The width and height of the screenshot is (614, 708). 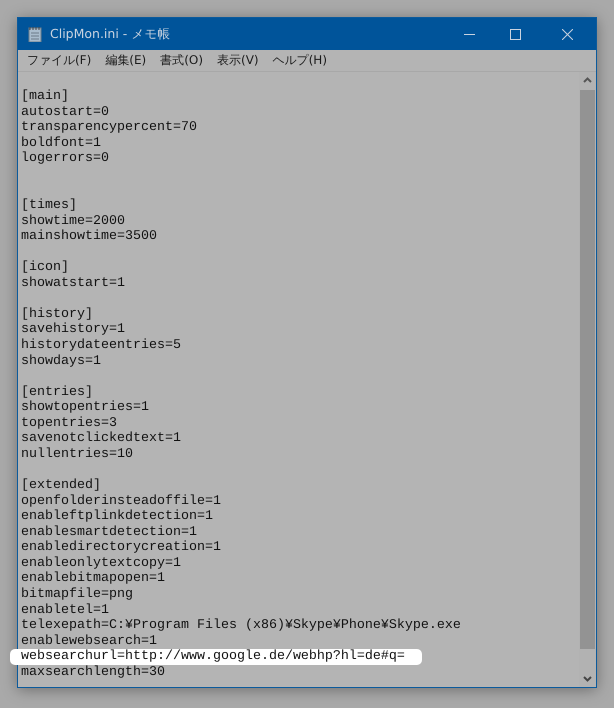 I want to click on text-line: savehistory=1, so click(x=73, y=330).